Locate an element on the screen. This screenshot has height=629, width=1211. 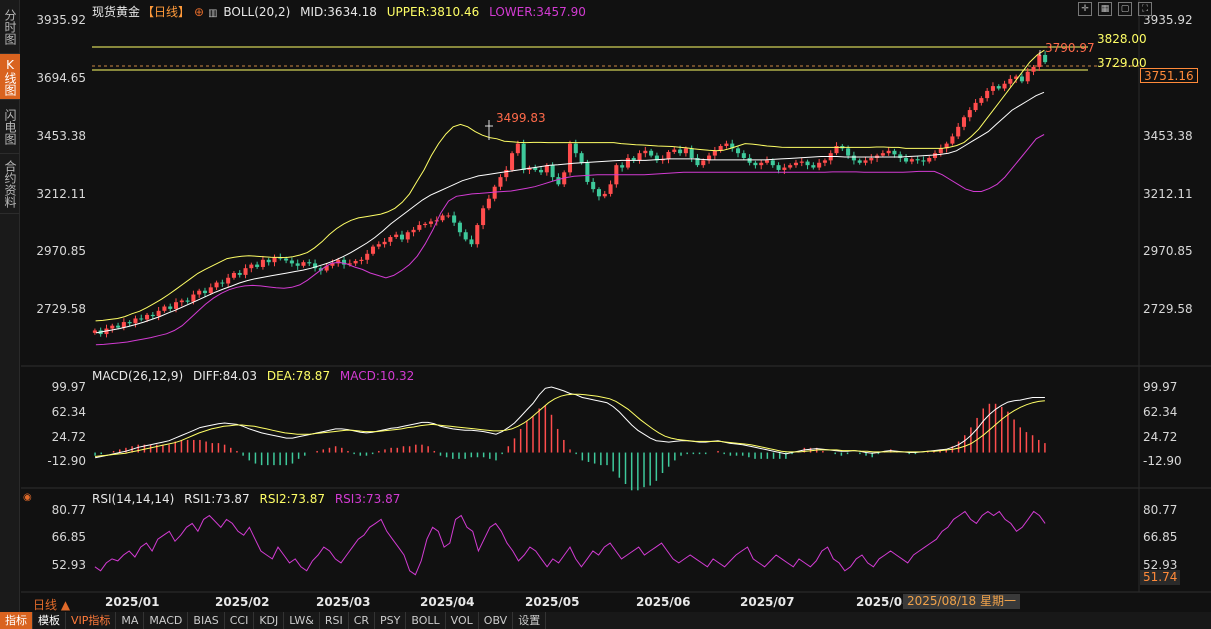
crosshair-icon: ✛ is located at coordinates (1085, 9).